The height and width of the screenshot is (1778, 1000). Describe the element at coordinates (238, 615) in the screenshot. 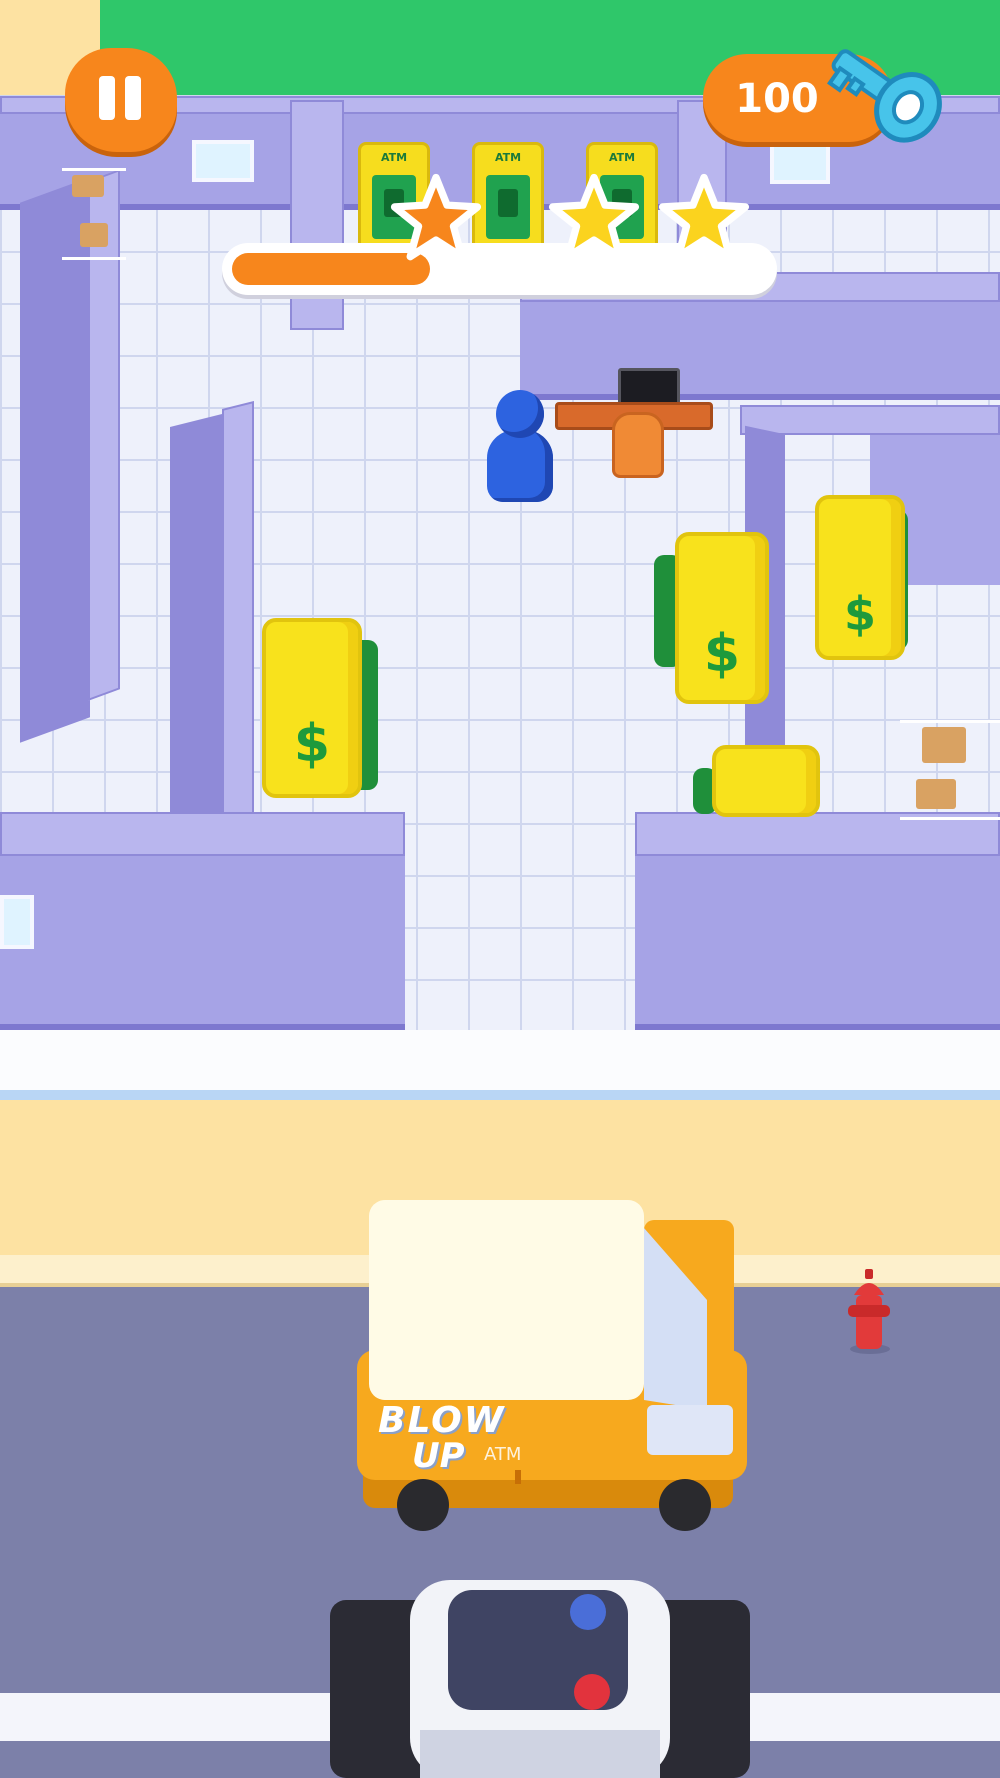

I see `divider-wall-top` at that location.